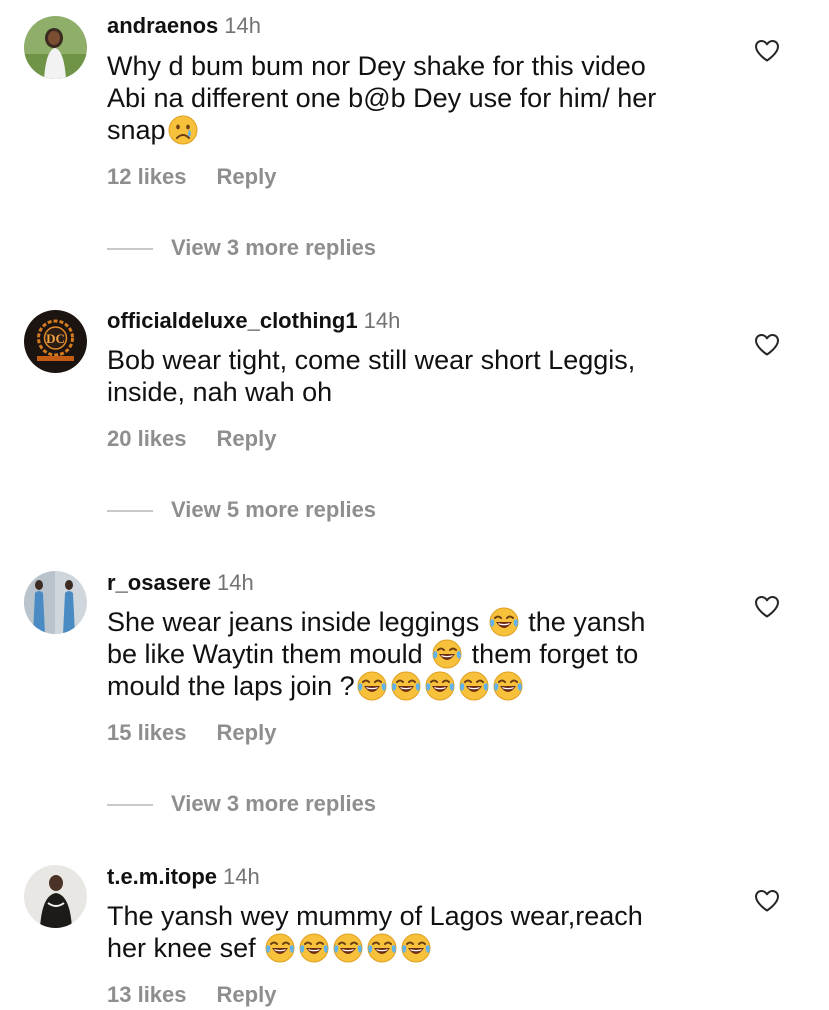 The height and width of the screenshot is (1010, 829). I want to click on comment-line-text: She wear jeans inside leggings, so click(293, 622).